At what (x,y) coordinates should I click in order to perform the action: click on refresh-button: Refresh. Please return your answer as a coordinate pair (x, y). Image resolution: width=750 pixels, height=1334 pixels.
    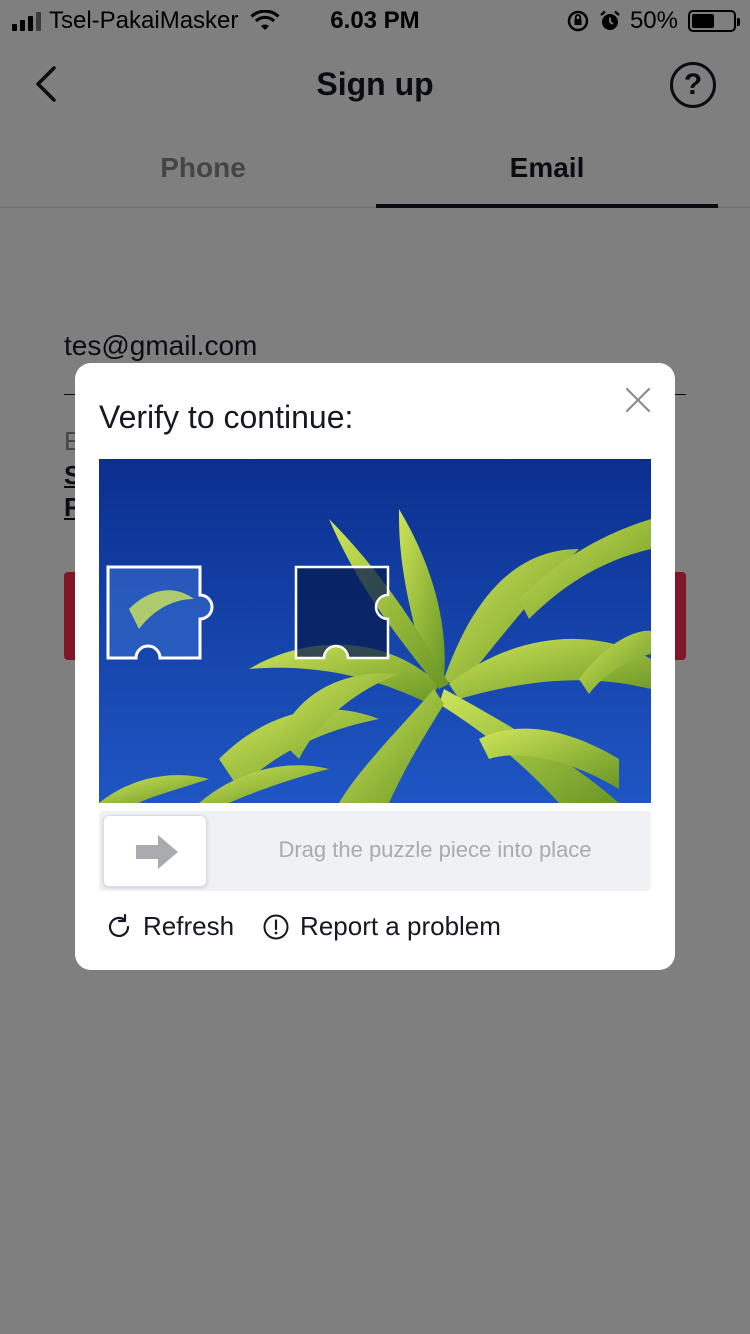
    Looking at the image, I should click on (169, 926).